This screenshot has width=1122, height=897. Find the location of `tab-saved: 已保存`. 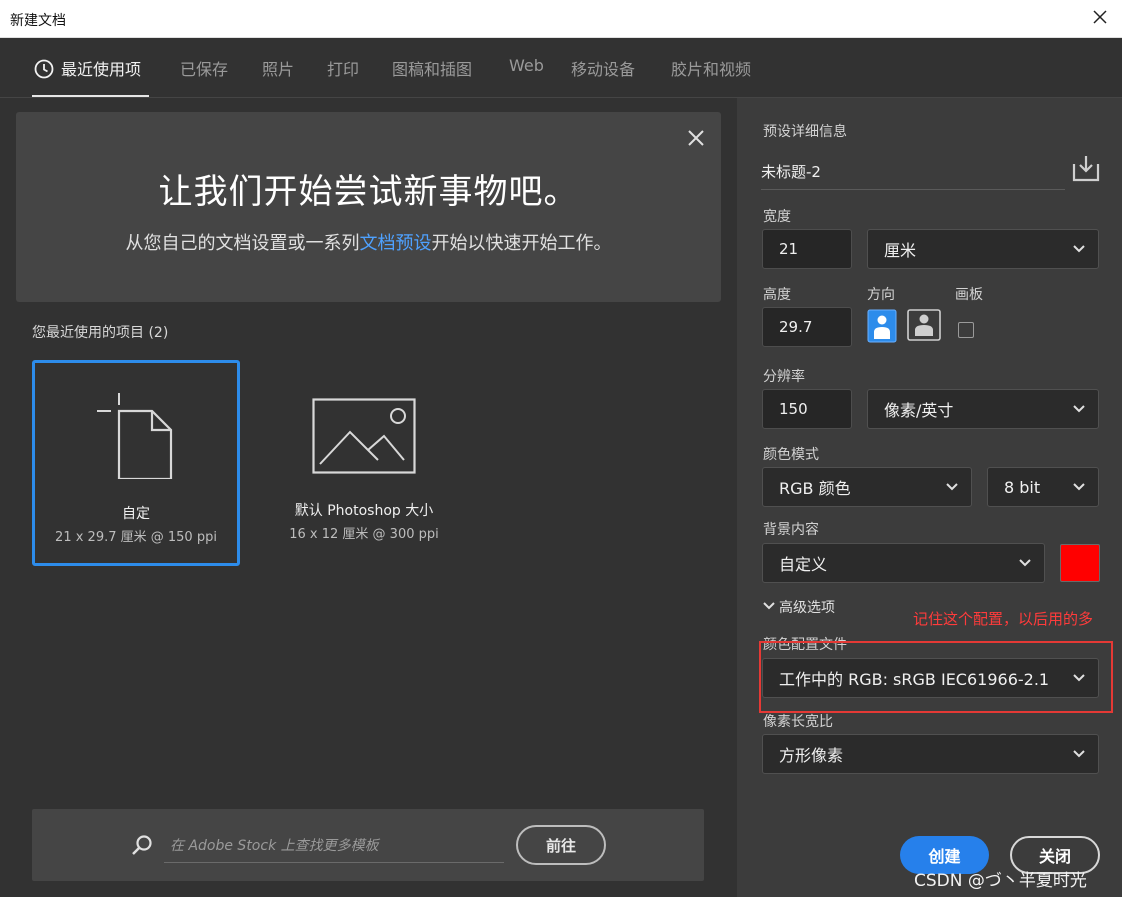

tab-saved: 已保存 is located at coordinates (204, 68).